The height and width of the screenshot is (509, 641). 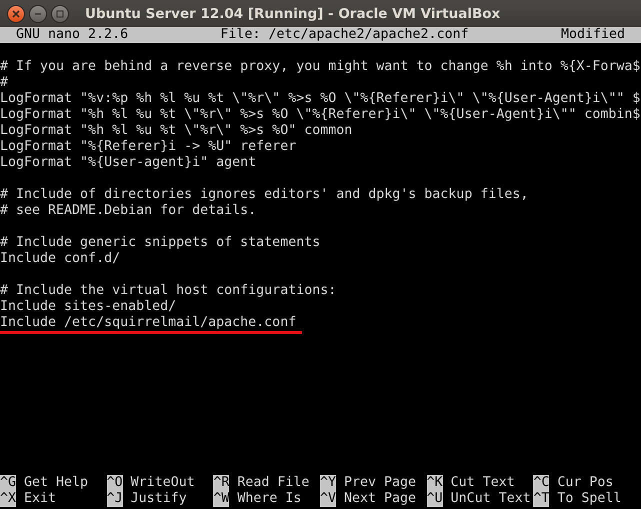 I want to click on code-line: LogFormat "%{User-agent}i" agent, so click(x=128, y=163).